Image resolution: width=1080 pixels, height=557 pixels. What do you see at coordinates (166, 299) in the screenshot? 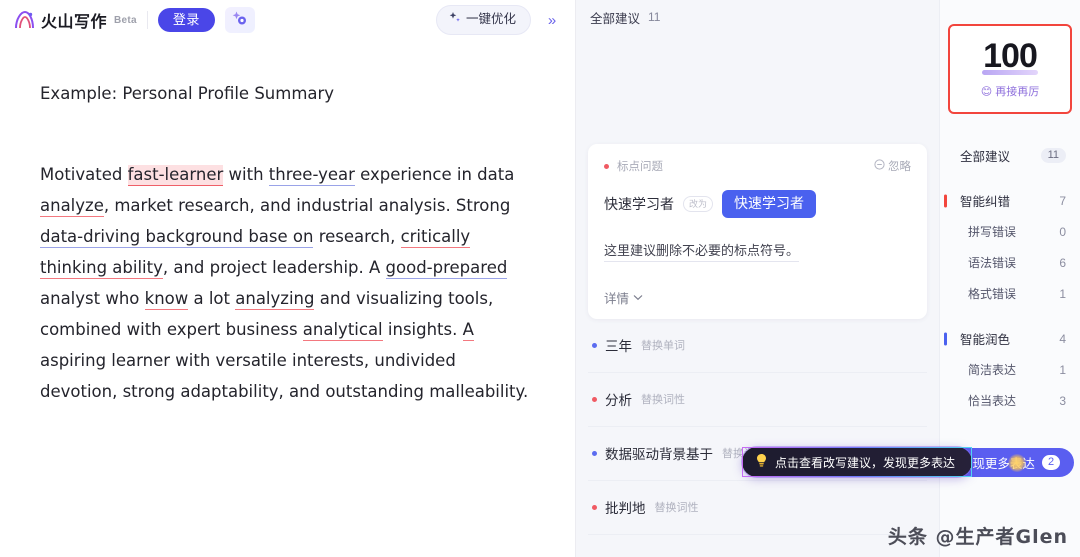
I see `doc-marked-run: know` at bounding box center [166, 299].